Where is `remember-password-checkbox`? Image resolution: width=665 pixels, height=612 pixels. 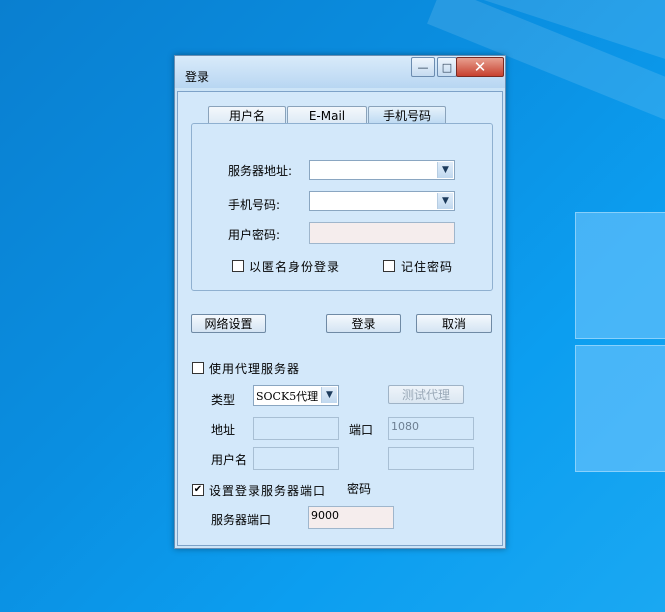 remember-password-checkbox is located at coordinates (389, 266).